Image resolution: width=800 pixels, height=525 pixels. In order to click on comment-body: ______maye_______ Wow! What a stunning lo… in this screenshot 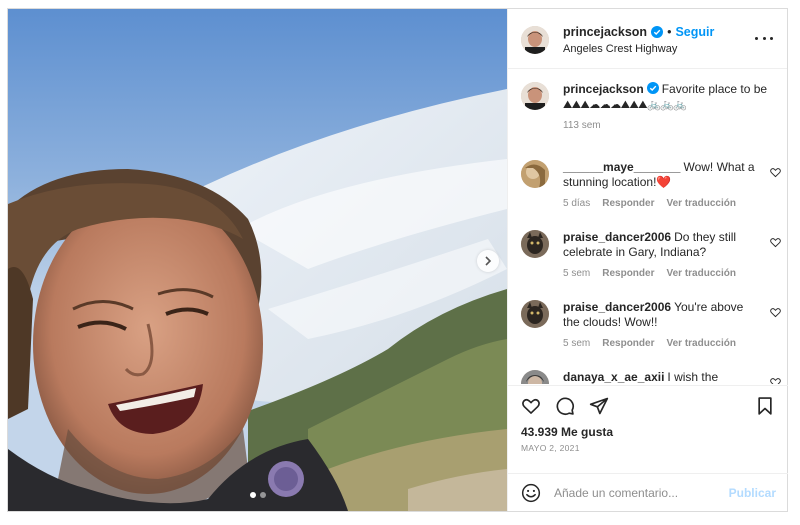, I will do `click(661, 175)`.